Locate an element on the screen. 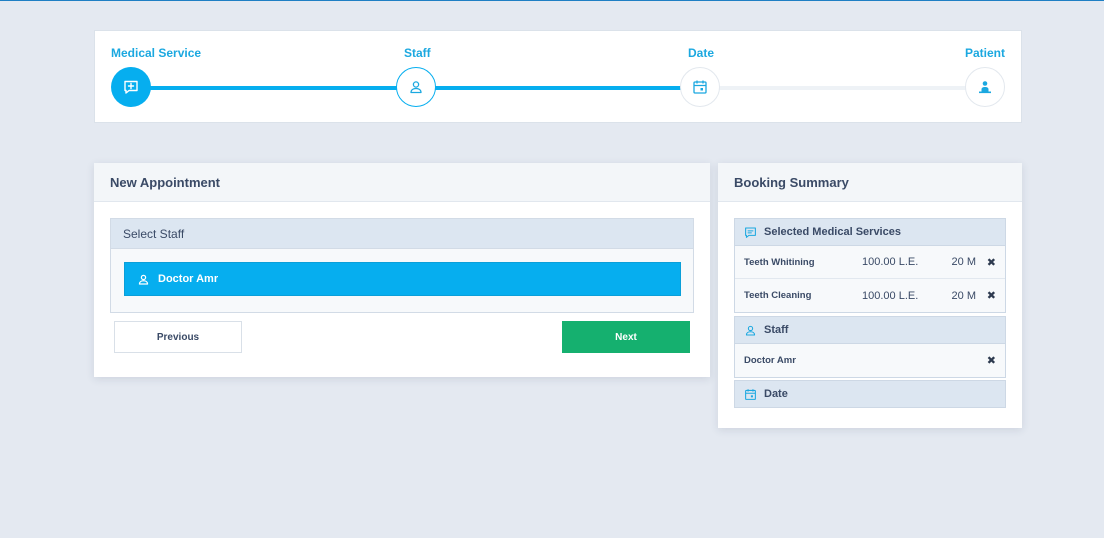  step-staff is located at coordinates (416, 87).